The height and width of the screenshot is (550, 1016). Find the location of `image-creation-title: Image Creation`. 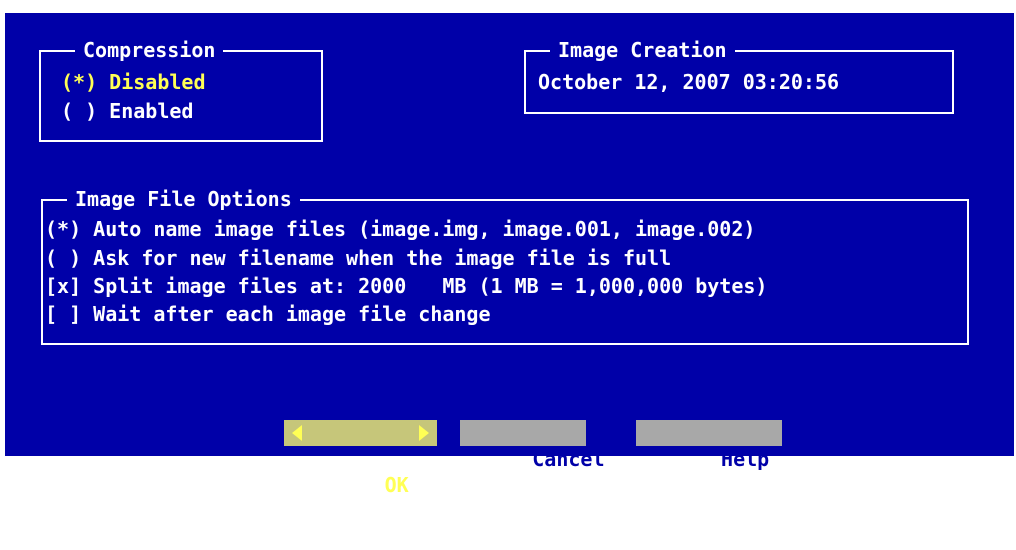

image-creation-title: Image Creation is located at coordinates (642, 50).